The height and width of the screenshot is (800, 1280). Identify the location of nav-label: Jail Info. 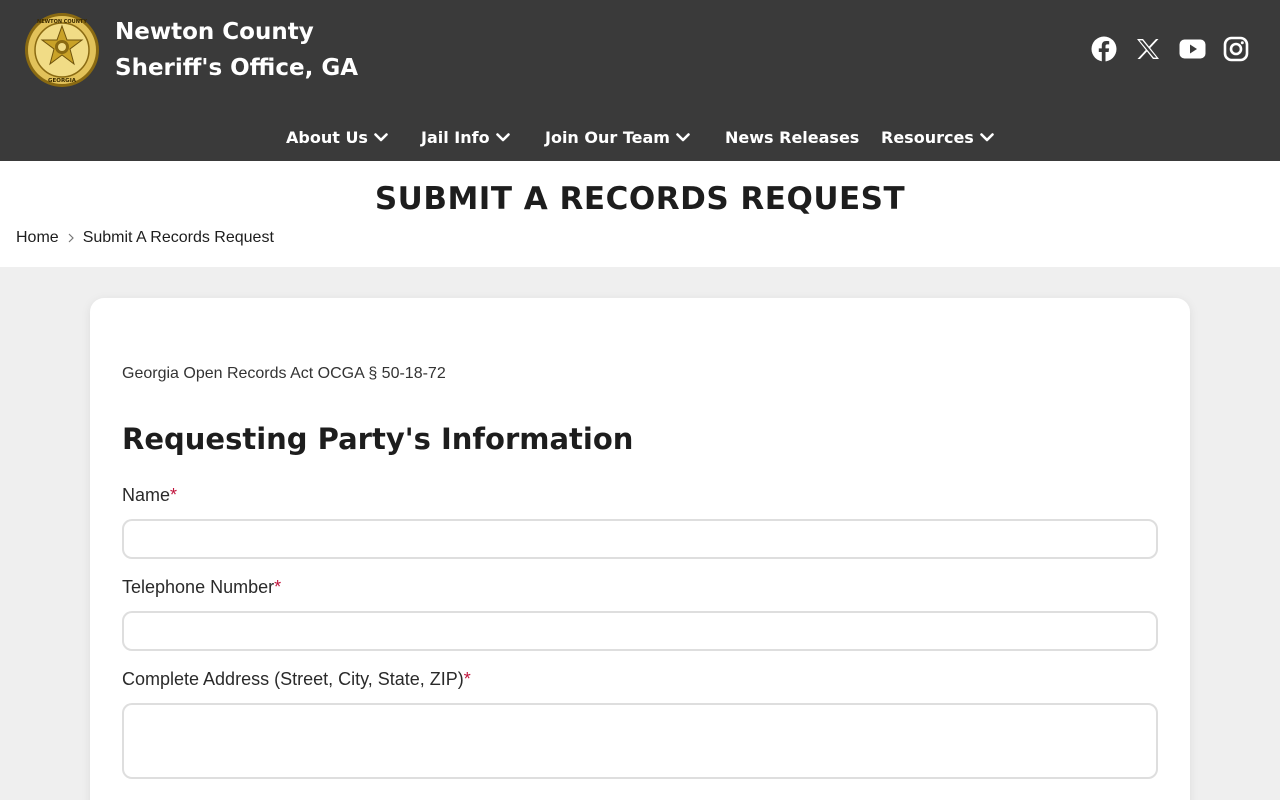
(455, 137).